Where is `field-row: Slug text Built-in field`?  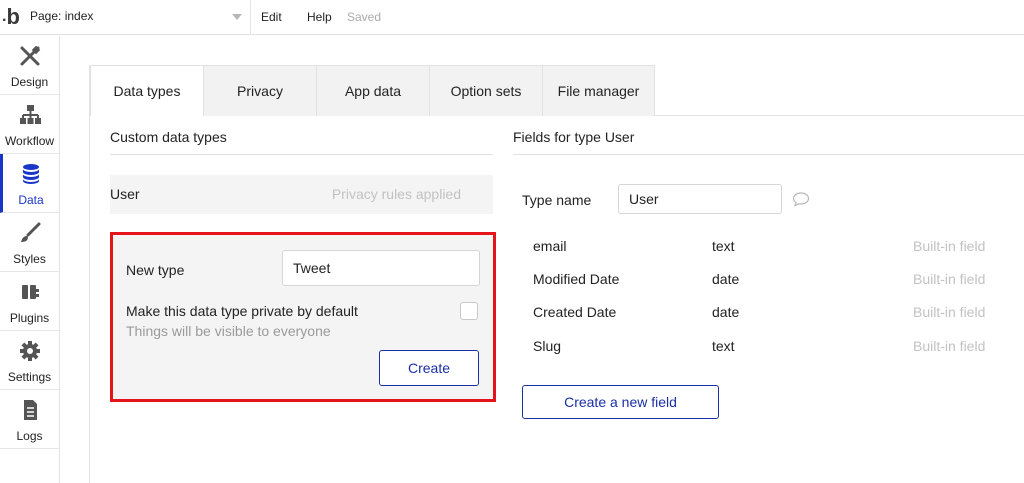
field-row: Slug text Built-in field is located at coordinates (773, 348).